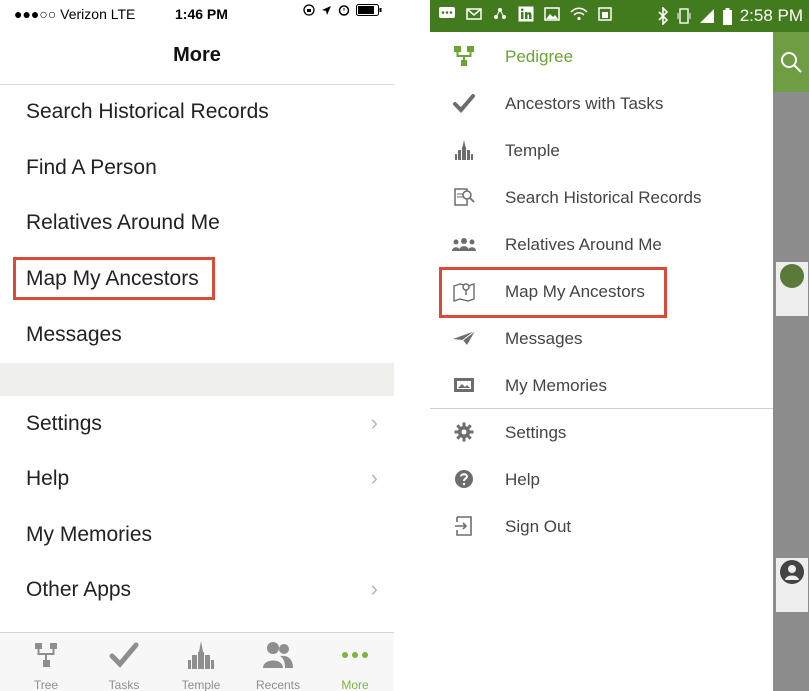 The width and height of the screenshot is (809, 691). I want to click on search-icon, so click(791, 62).